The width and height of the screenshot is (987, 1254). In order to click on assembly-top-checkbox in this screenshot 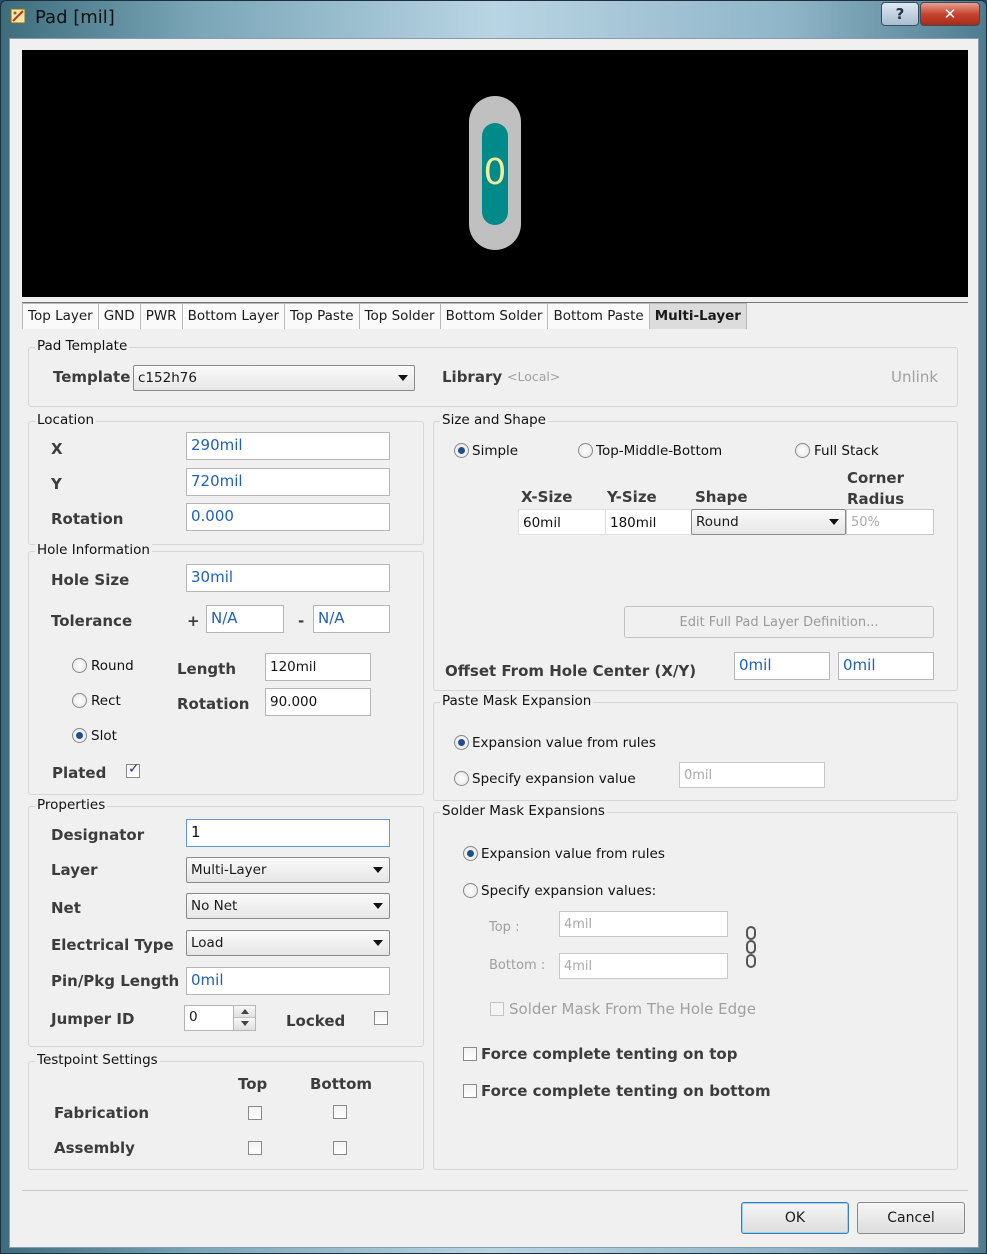, I will do `click(255, 1148)`.